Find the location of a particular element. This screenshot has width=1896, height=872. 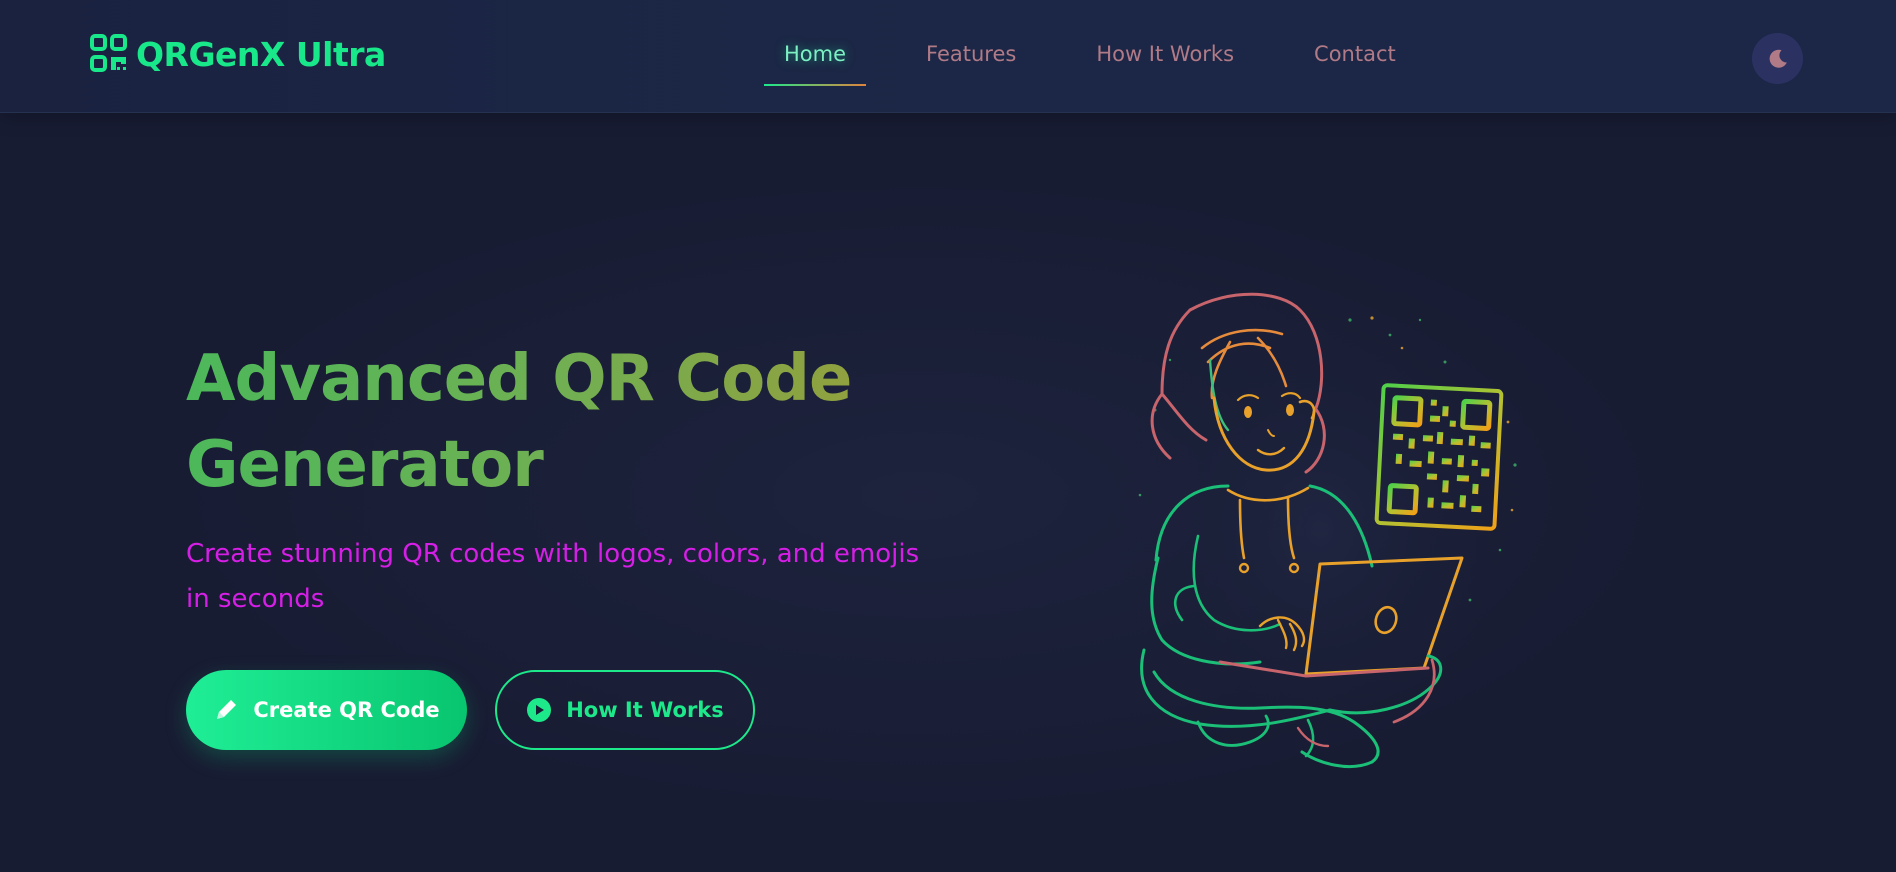

nav-features: Features is located at coordinates (971, 61).